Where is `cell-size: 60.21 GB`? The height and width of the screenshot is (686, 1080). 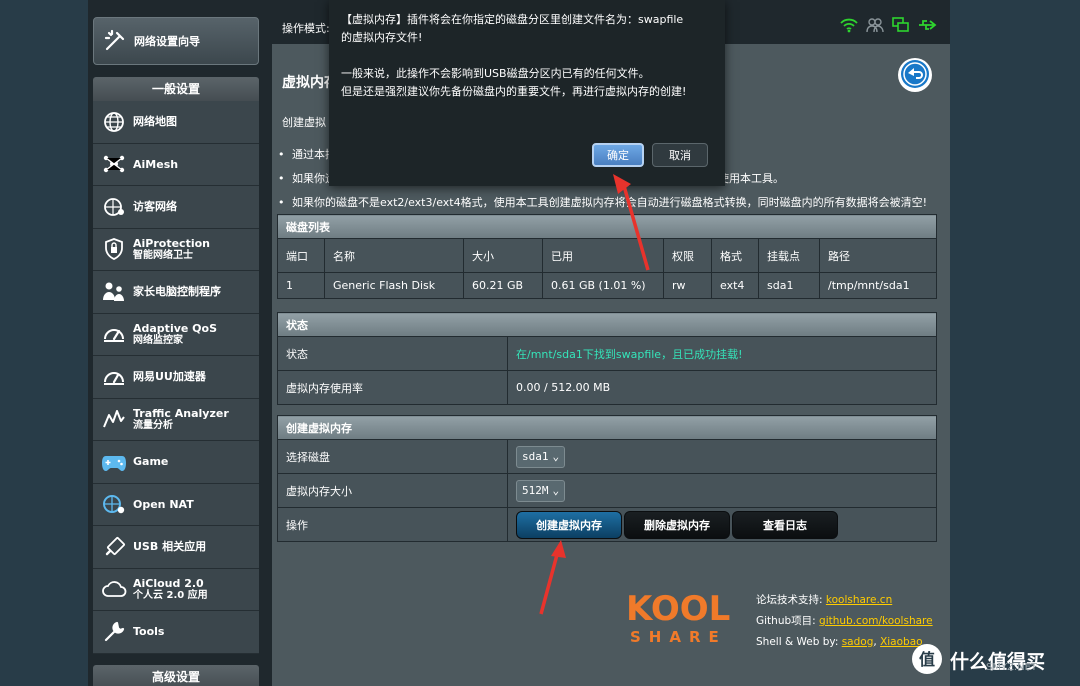 cell-size: 60.21 GB is located at coordinates (503, 285).